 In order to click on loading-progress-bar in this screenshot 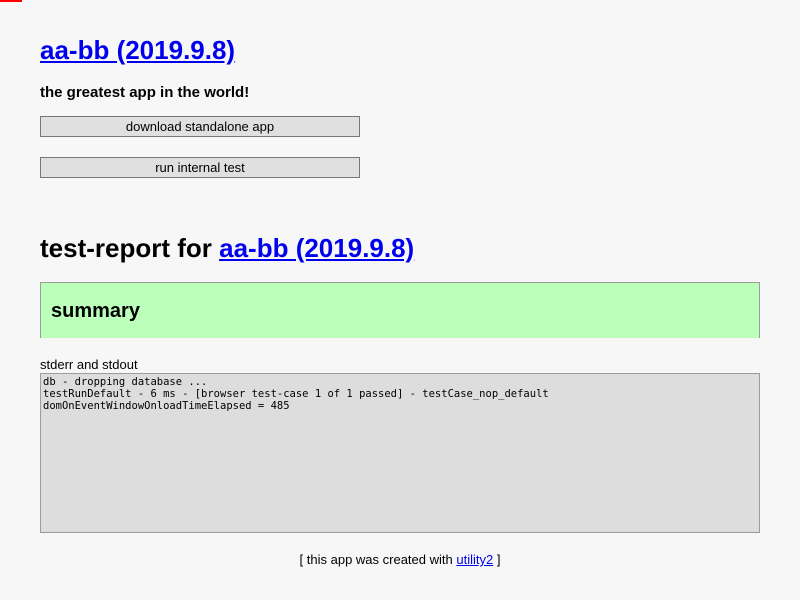, I will do `click(11, 1)`.